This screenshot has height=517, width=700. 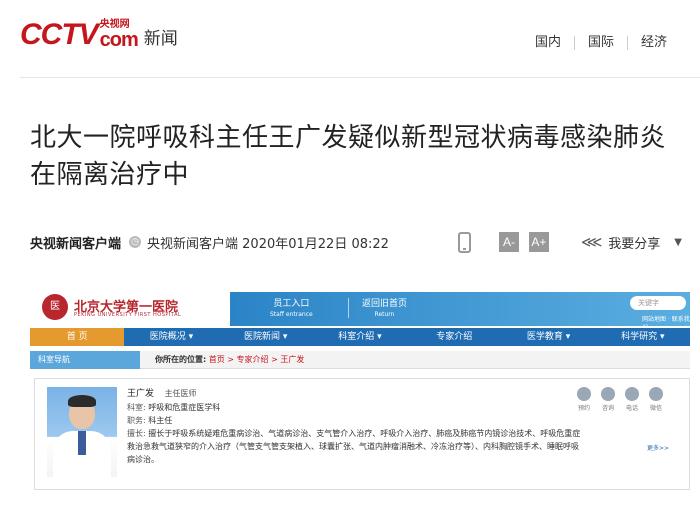 What do you see at coordinates (653, 43) in the screenshot?
I see `nav-item-economy: 经济` at bounding box center [653, 43].